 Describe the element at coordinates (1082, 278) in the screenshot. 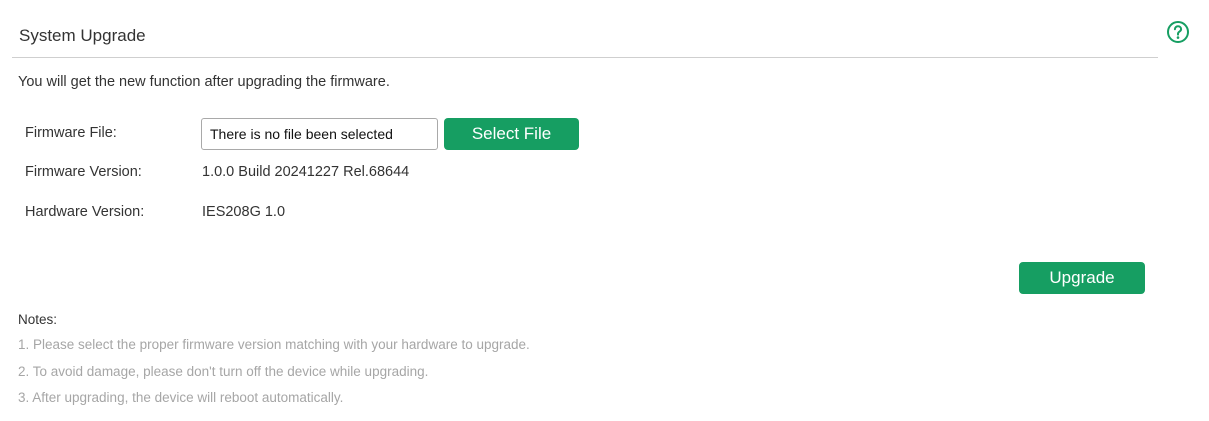

I see `upgrade-button: Upgrade` at that location.